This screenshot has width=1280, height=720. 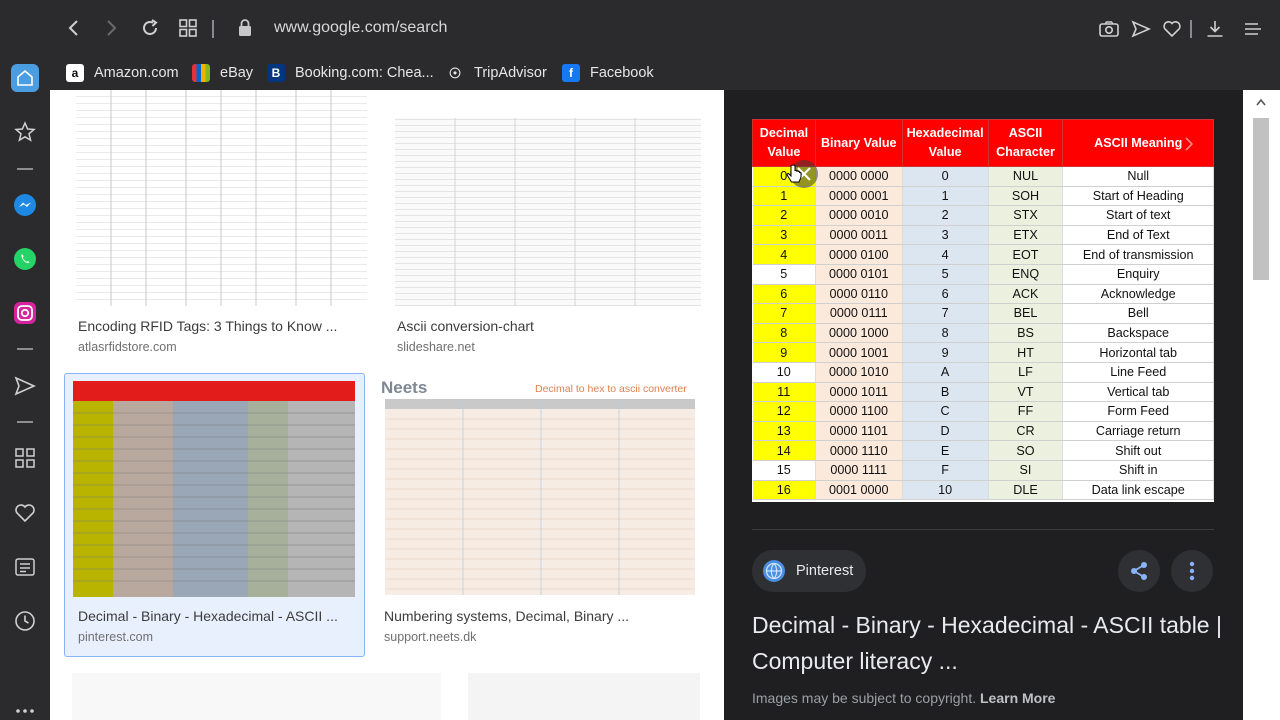 I want to click on screenshot-button, so click(x=1109, y=29).